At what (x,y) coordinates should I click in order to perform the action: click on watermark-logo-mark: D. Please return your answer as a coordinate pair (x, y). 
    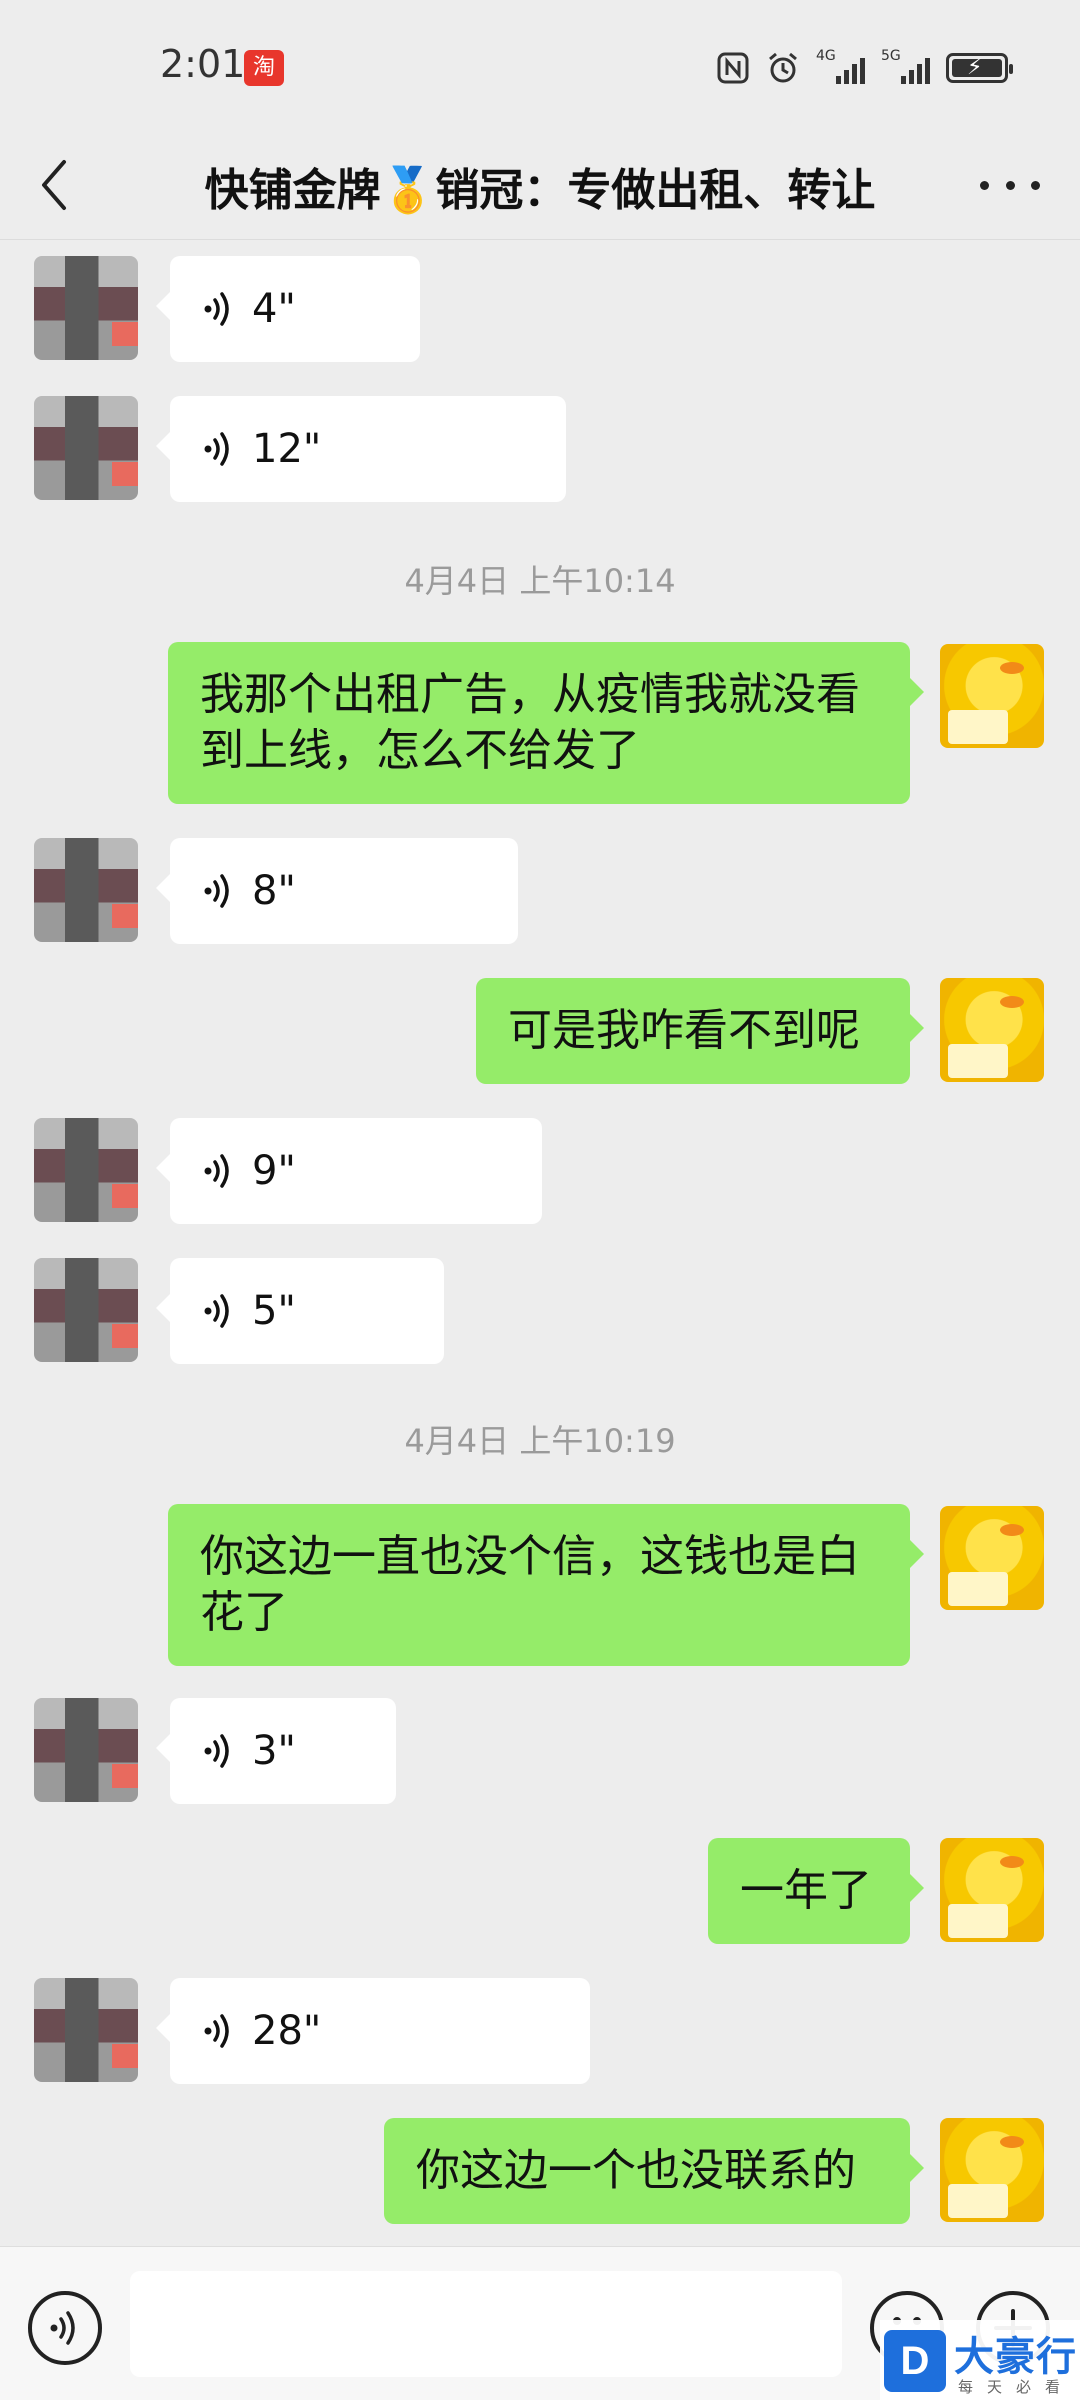
    Looking at the image, I should click on (915, 2361).